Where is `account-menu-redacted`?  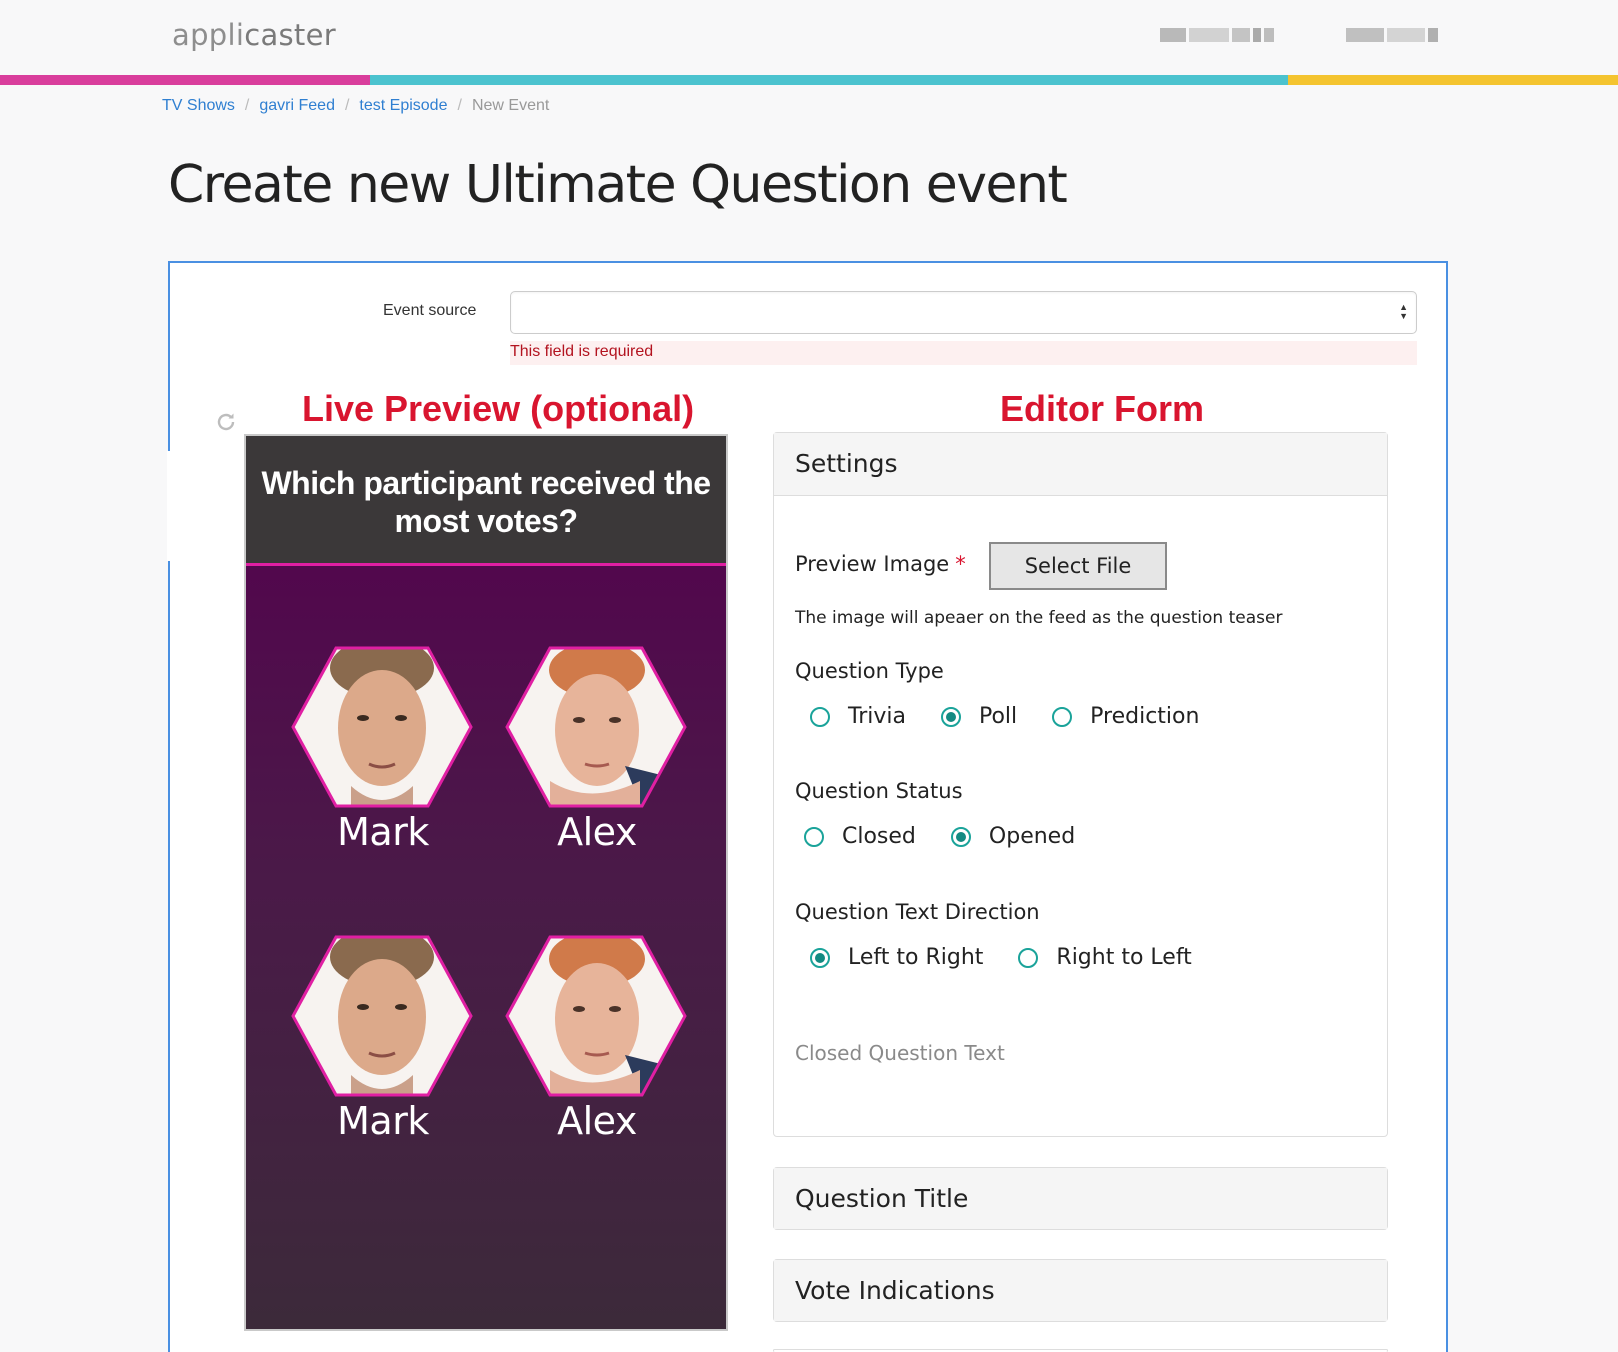 account-menu-redacted is located at coordinates (1393, 35).